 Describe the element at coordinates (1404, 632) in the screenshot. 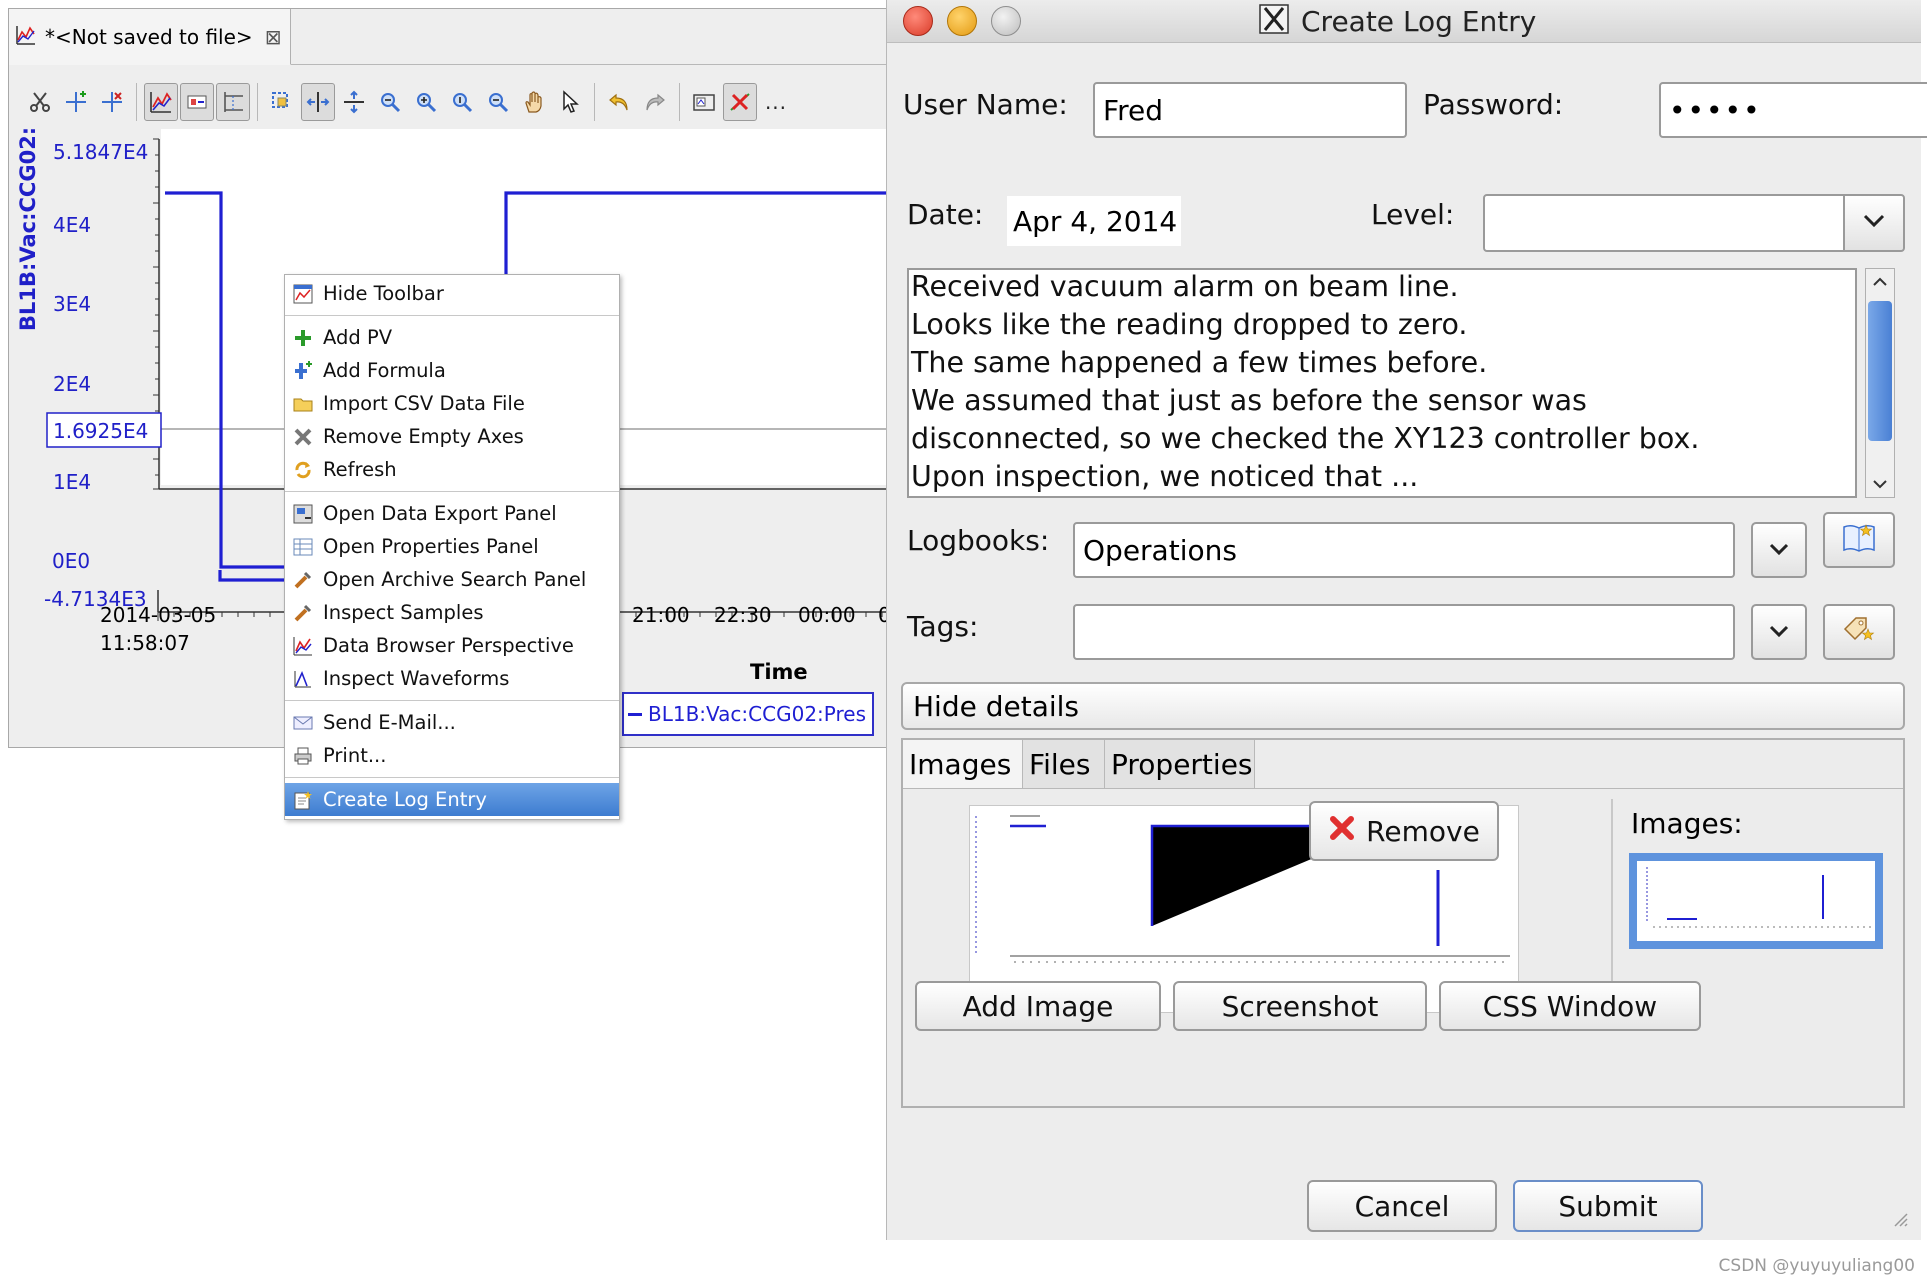

I see `tags-field` at that location.